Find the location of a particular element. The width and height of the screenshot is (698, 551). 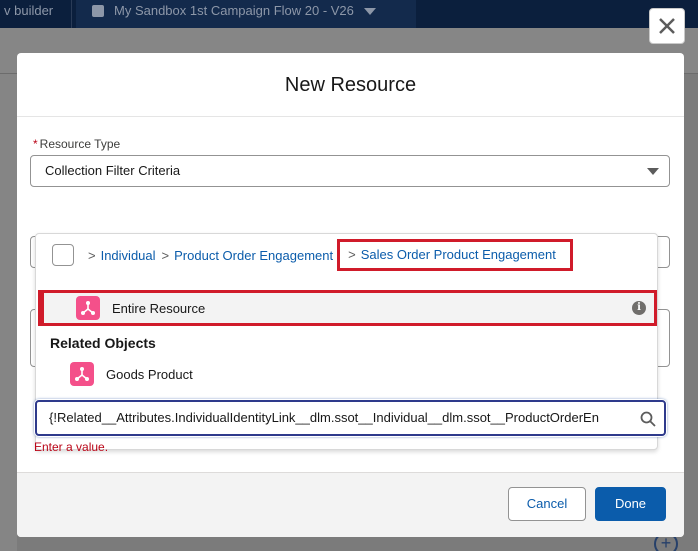

close-icon is located at coordinates (667, 26).